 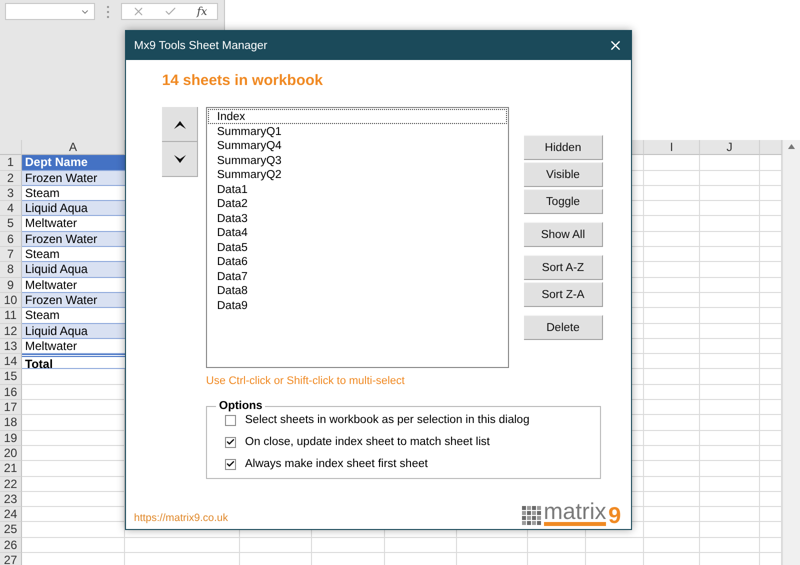 I want to click on move-down-button, so click(x=180, y=159).